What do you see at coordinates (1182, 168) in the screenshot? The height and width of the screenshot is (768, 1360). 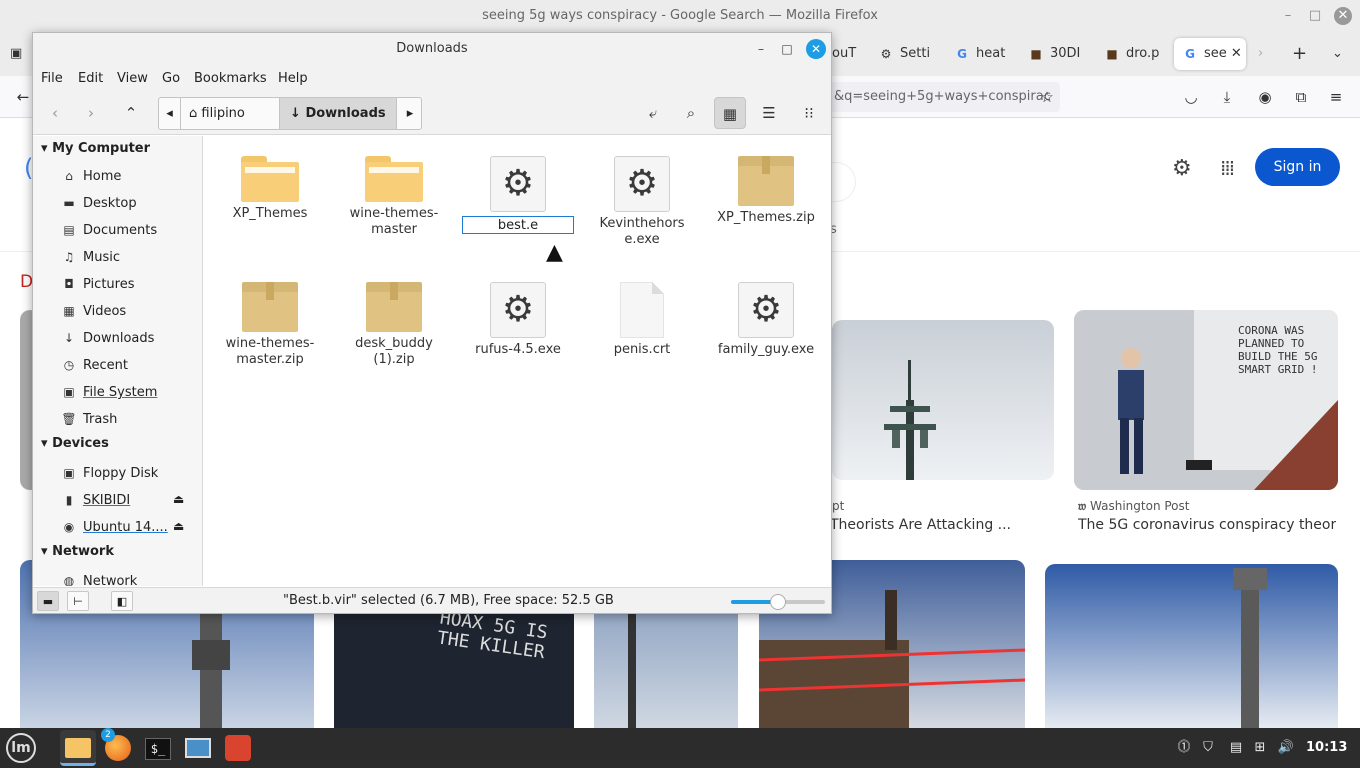 I see `settings-gear-icon: ⚙` at bounding box center [1182, 168].